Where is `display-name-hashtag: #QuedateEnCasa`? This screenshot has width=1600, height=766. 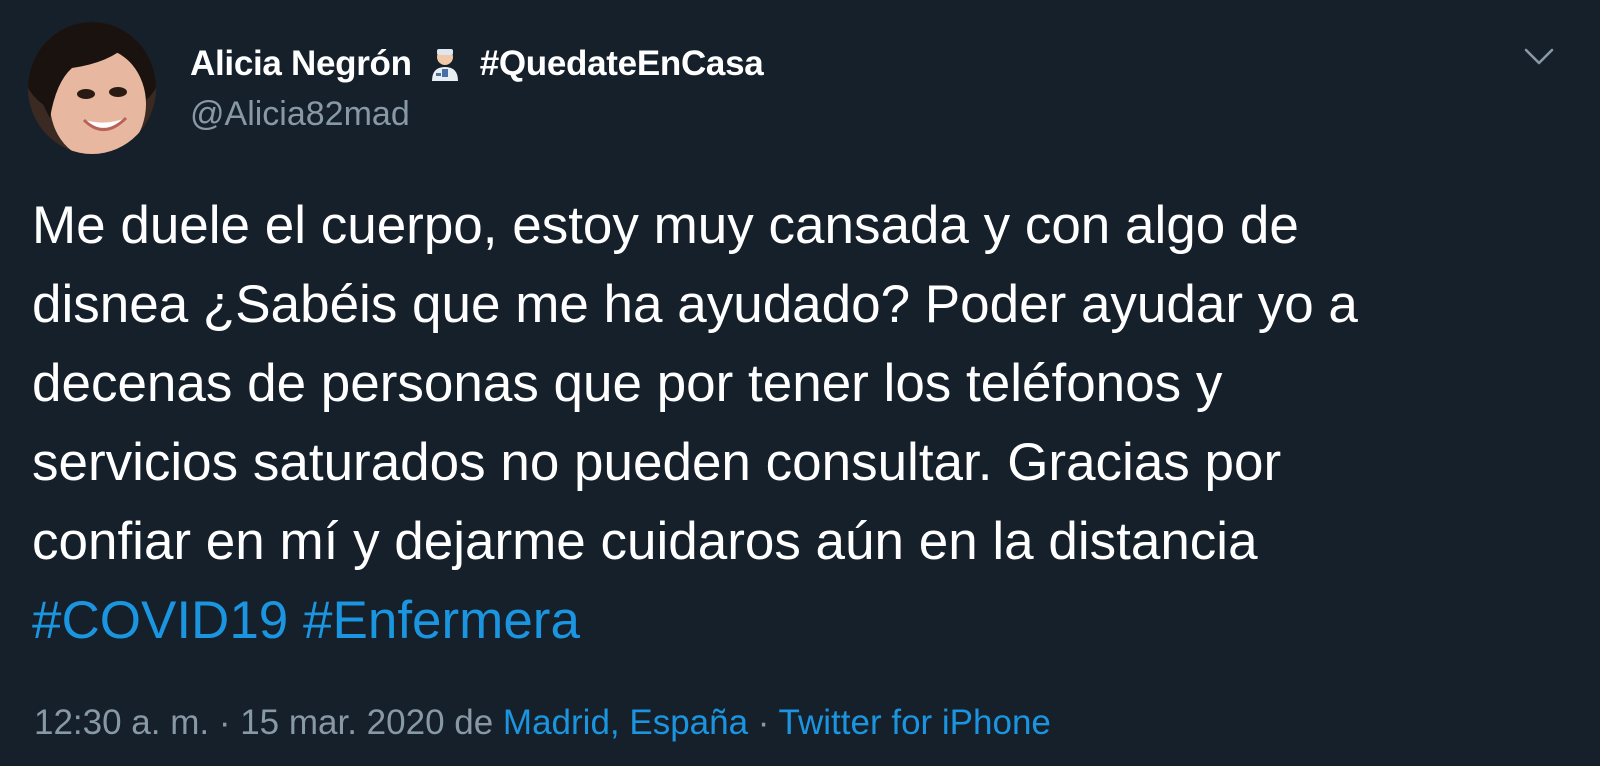
display-name-hashtag: #QuedateEnCasa is located at coordinates (622, 64).